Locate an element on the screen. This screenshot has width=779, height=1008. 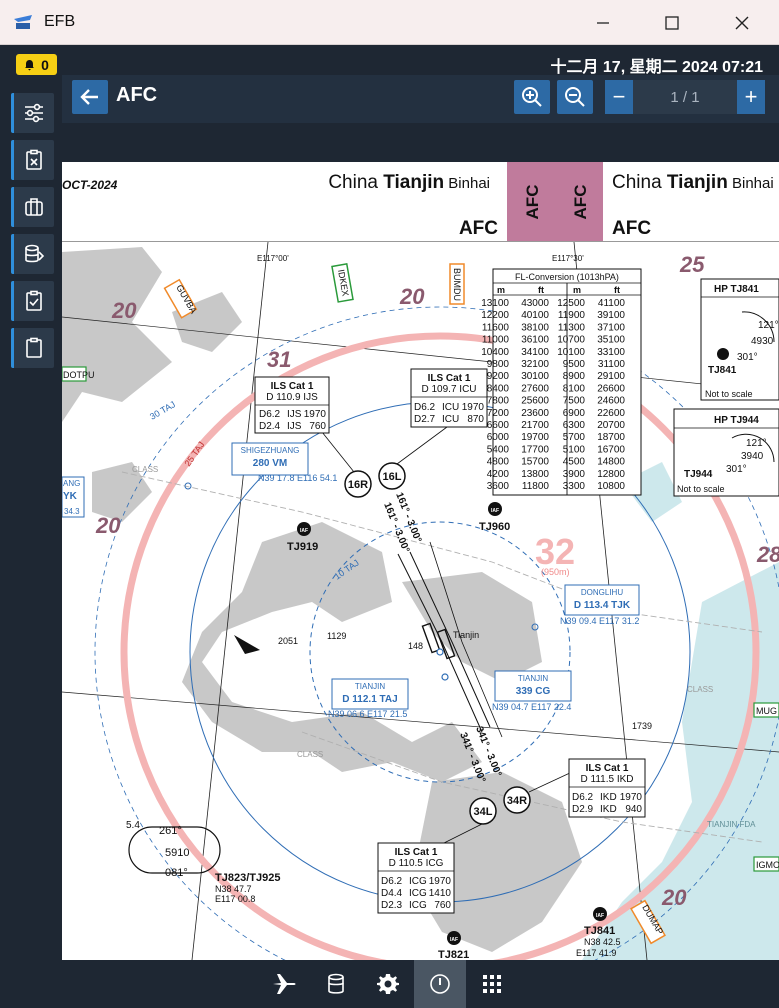
zoom-in-button is located at coordinates (532, 97).